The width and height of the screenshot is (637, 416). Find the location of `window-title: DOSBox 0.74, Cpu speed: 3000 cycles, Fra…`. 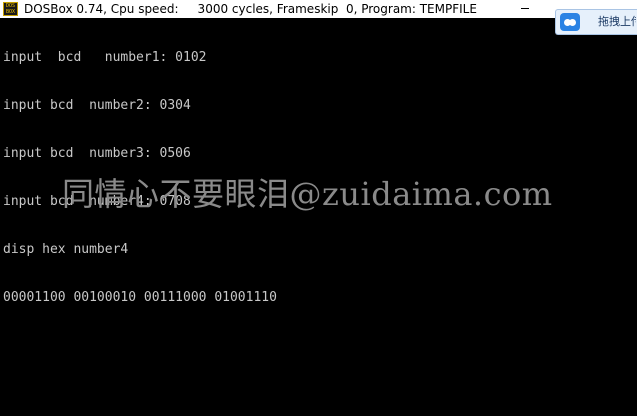

window-title: DOSBox 0.74, Cpu speed: 3000 cycles, Fra… is located at coordinates (250, 9).